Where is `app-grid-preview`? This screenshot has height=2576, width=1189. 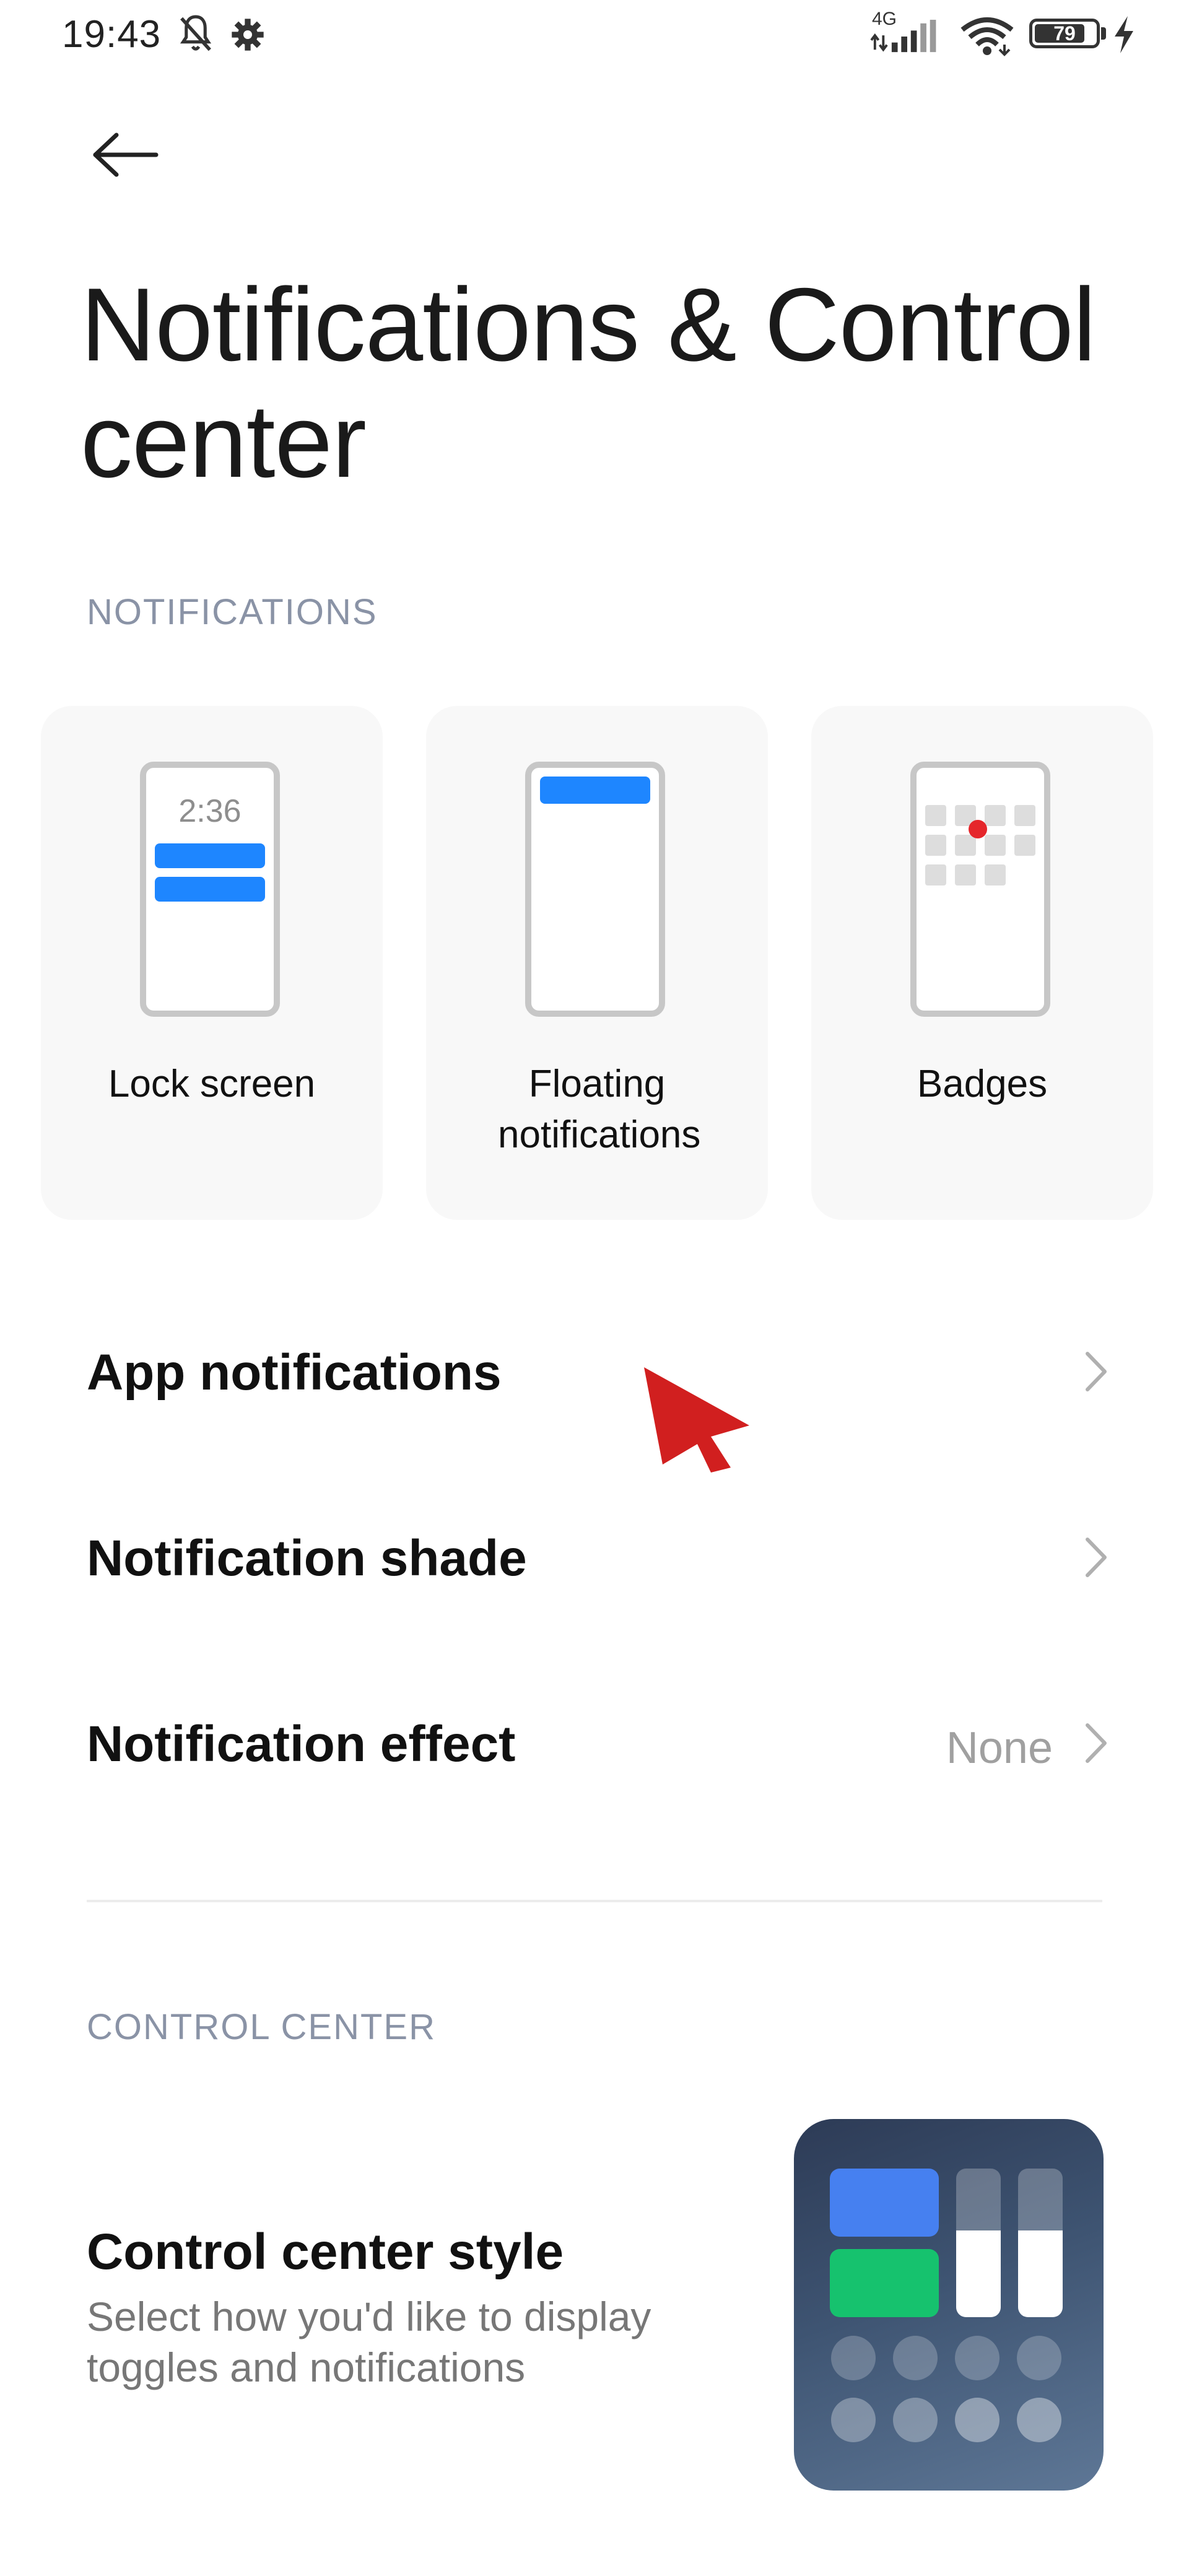 app-grid-preview is located at coordinates (984, 851).